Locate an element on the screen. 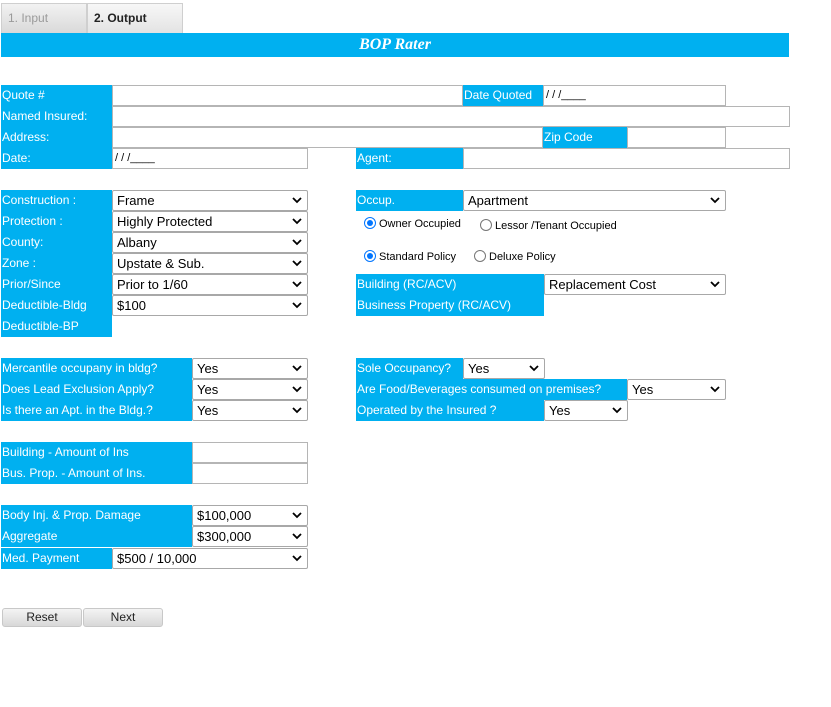 This screenshot has height=707, width=831. prior-since-label: Prior/Since is located at coordinates (56, 284).